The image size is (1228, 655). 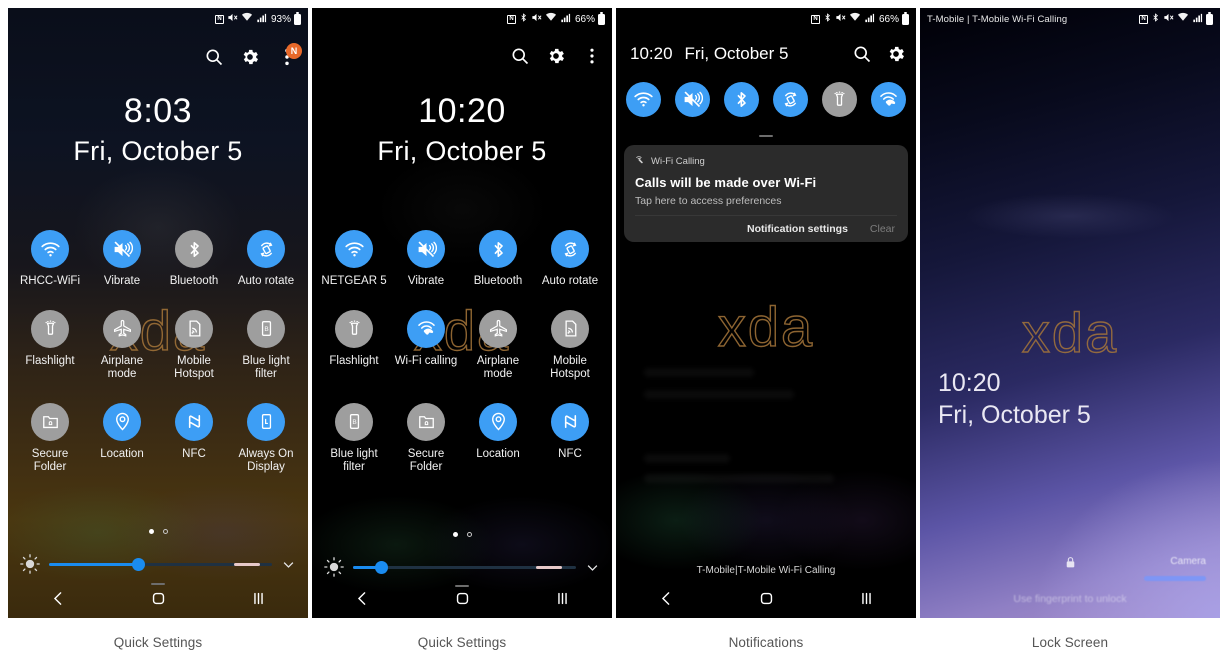 I want to click on brightness-row, so click(x=462, y=567).